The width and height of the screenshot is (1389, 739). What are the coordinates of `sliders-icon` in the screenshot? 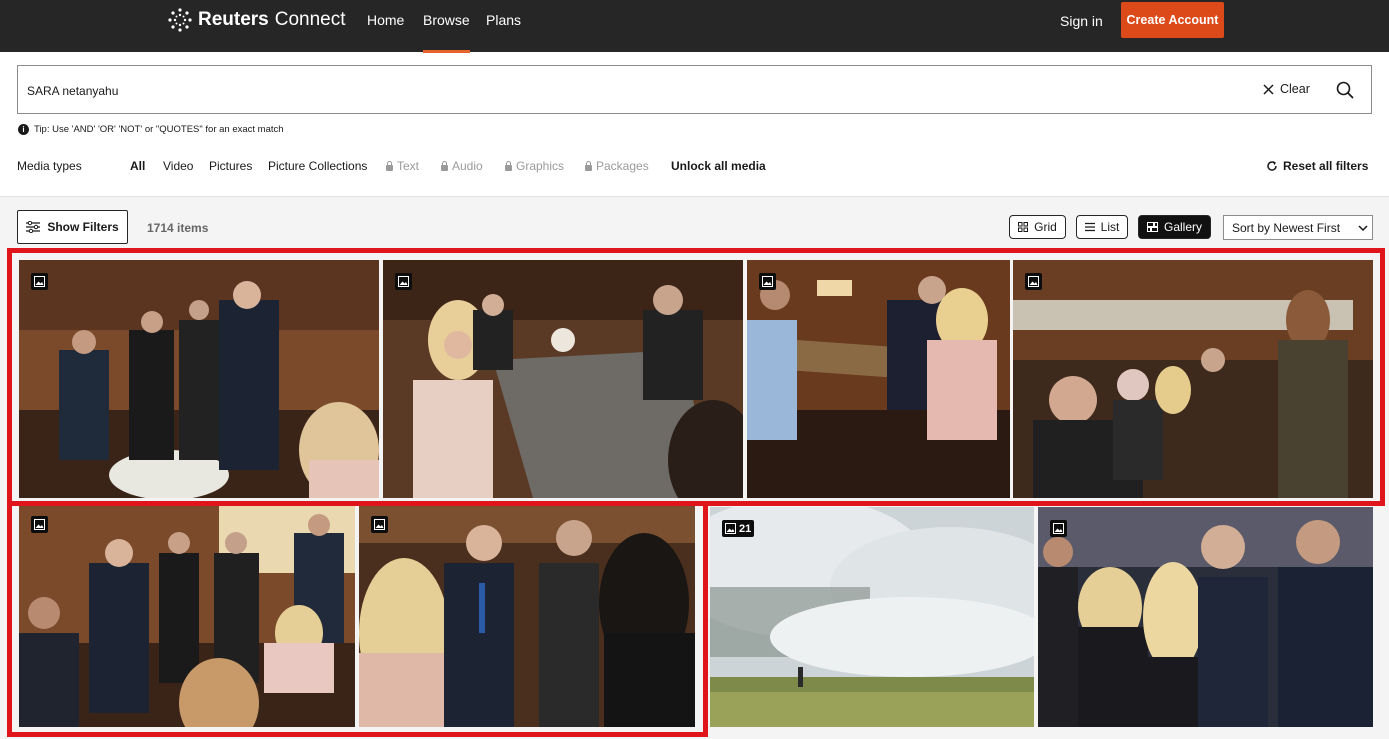 It's located at (33, 227).